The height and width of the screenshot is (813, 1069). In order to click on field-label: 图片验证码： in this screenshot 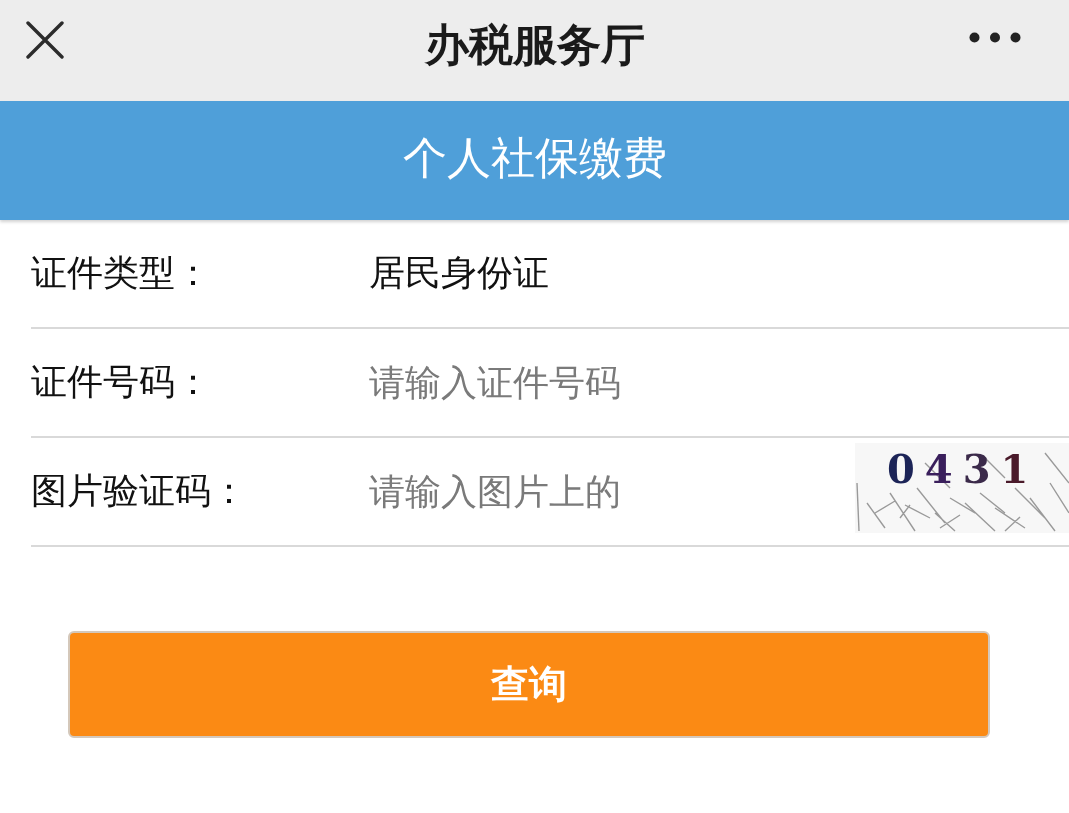, I will do `click(139, 491)`.